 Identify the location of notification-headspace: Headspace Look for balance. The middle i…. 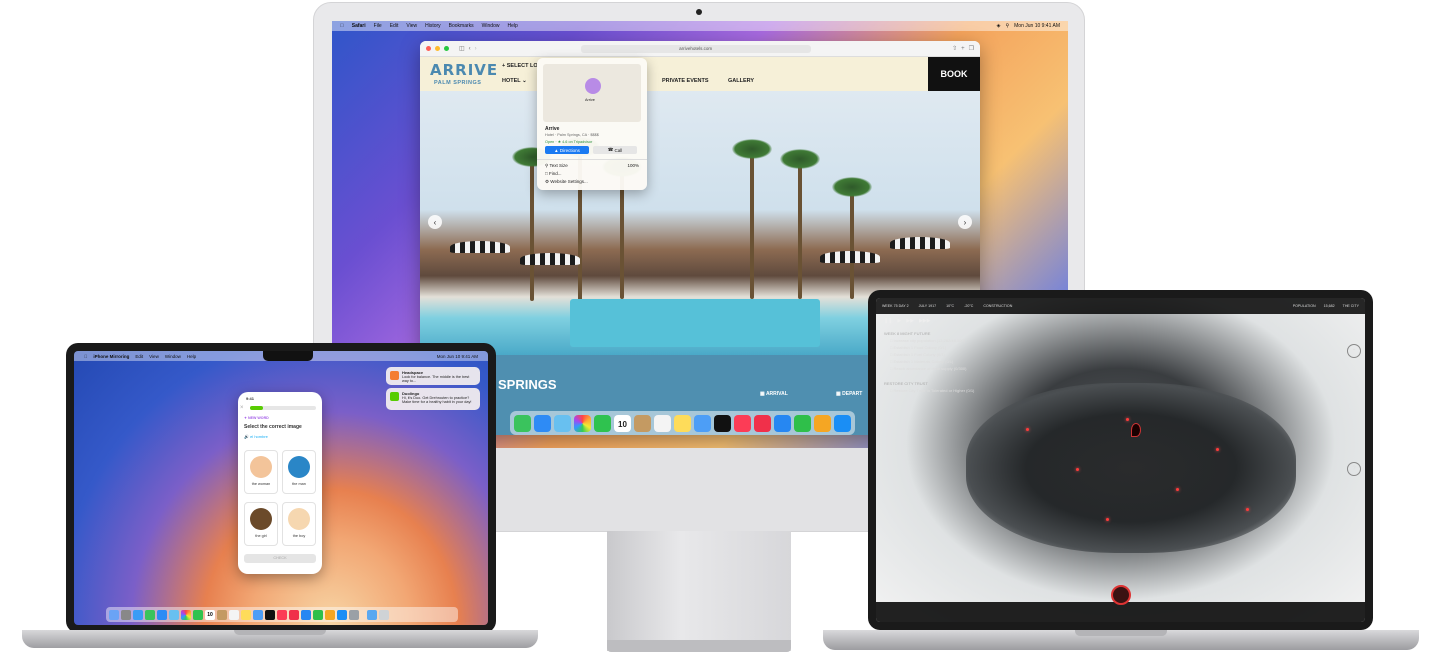
(433, 376).